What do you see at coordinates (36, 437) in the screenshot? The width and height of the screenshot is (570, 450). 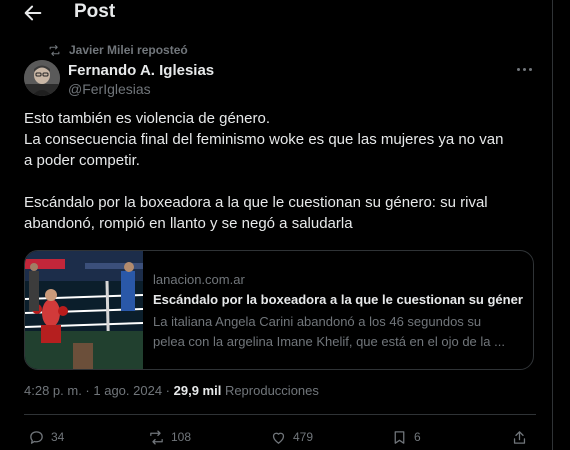 I see `reply-icon` at bounding box center [36, 437].